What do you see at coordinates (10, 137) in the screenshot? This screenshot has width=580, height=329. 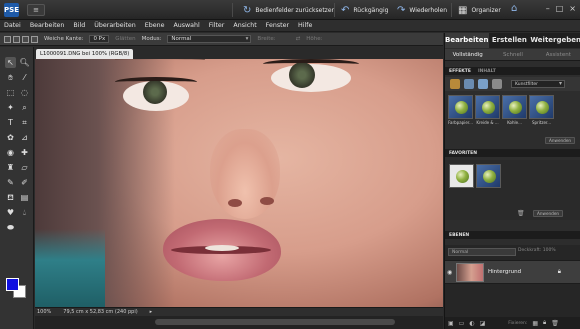 I see `cookie-cutter-tool-icon: ✿` at bounding box center [10, 137].